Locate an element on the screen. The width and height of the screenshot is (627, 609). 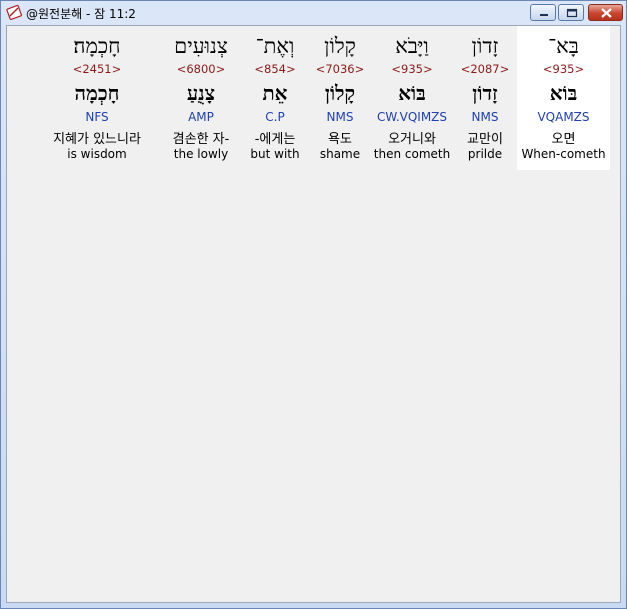
close-button is located at coordinates (605, 12).